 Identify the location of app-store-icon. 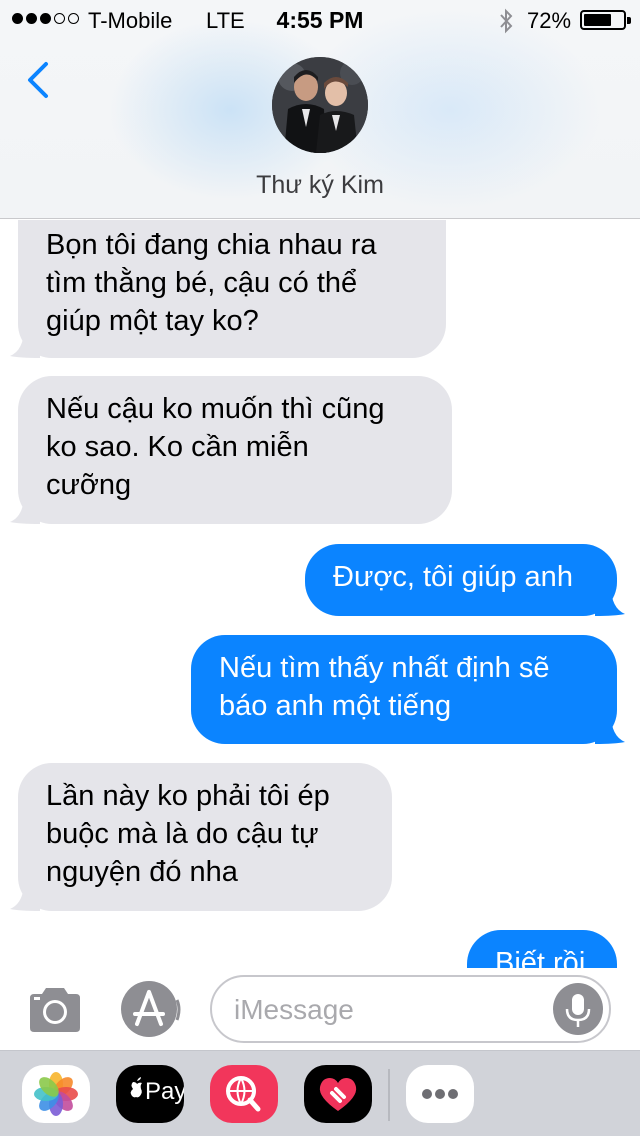
(150, 1009).